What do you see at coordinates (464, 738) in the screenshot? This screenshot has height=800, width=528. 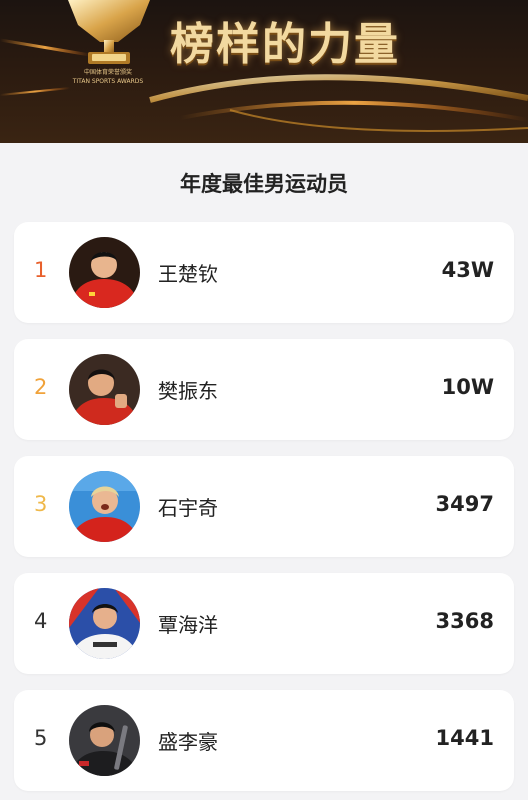 I see `vote-count: 1441` at bounding box center [464, 738].